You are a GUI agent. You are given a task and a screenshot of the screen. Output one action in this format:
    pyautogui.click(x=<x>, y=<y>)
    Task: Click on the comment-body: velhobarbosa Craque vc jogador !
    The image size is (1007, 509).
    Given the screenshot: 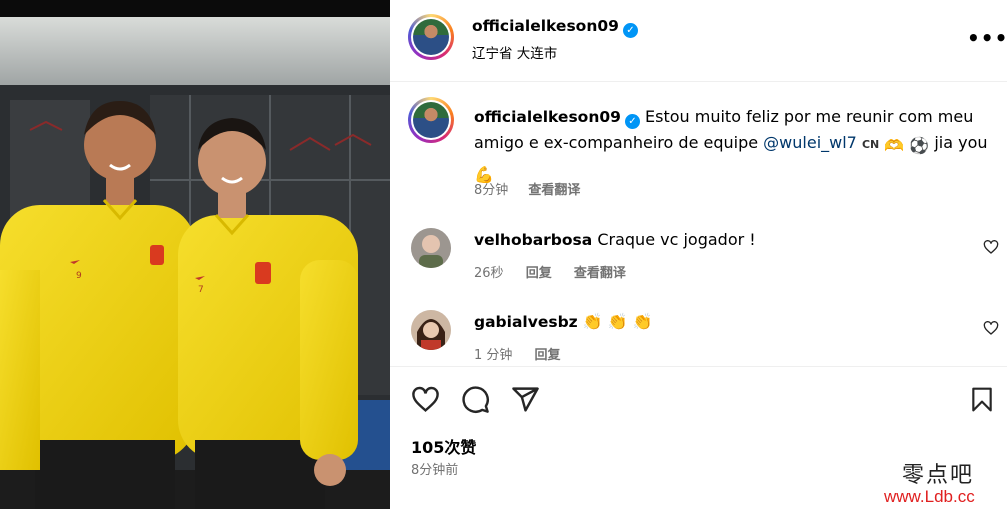 What is the action you would take?
    pyautogui.click(x=615, y=240)
    